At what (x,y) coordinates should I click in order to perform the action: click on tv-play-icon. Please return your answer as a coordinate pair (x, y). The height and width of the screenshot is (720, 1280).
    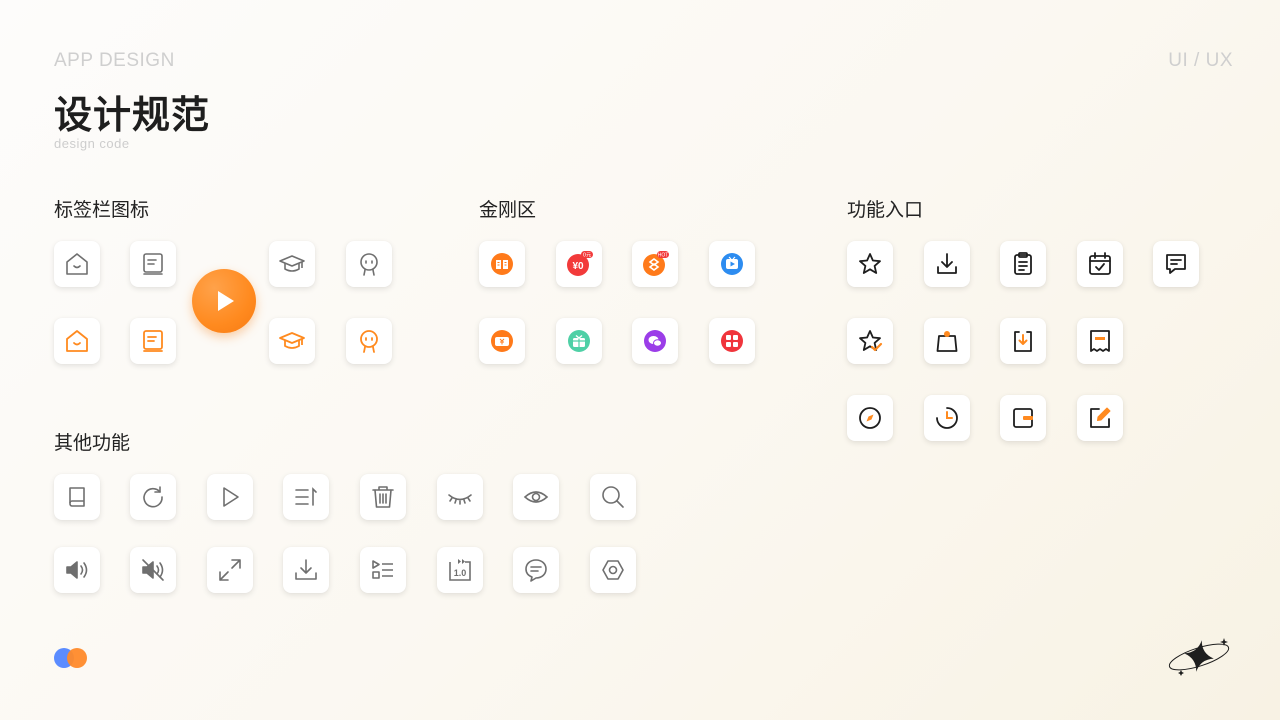
    Looking at the image, I should click on (732, 264).